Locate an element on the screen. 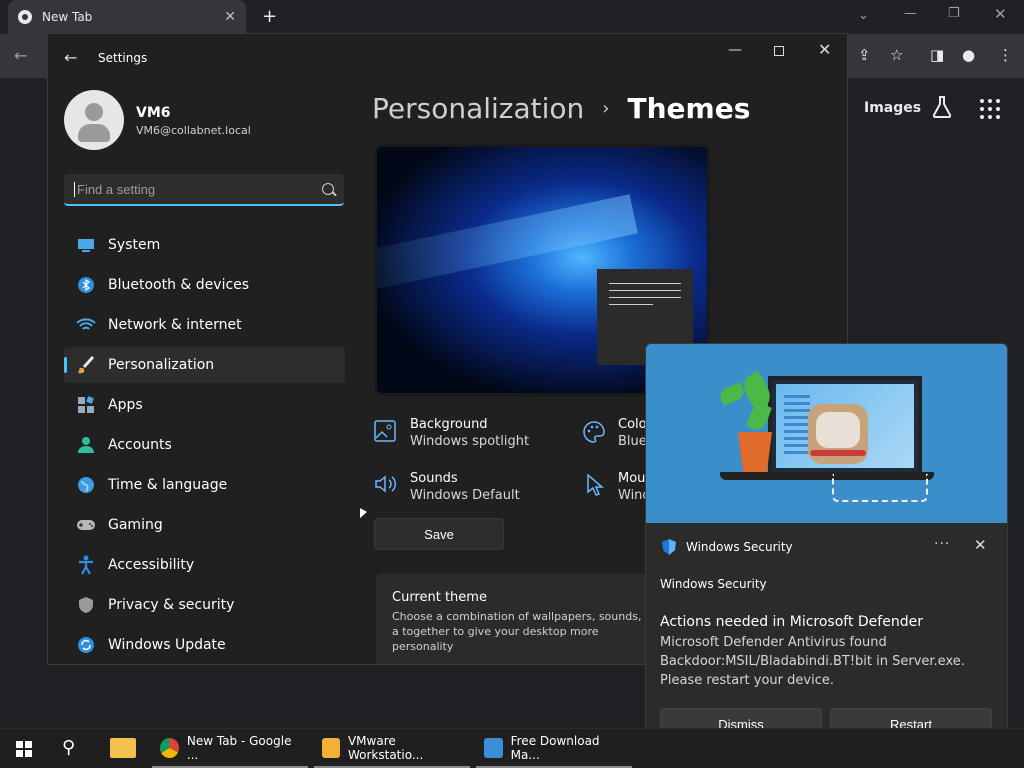 Image resolution: width=1024 pixels, height=768 pixels. shield-icon is located at coordinates (86, 605).